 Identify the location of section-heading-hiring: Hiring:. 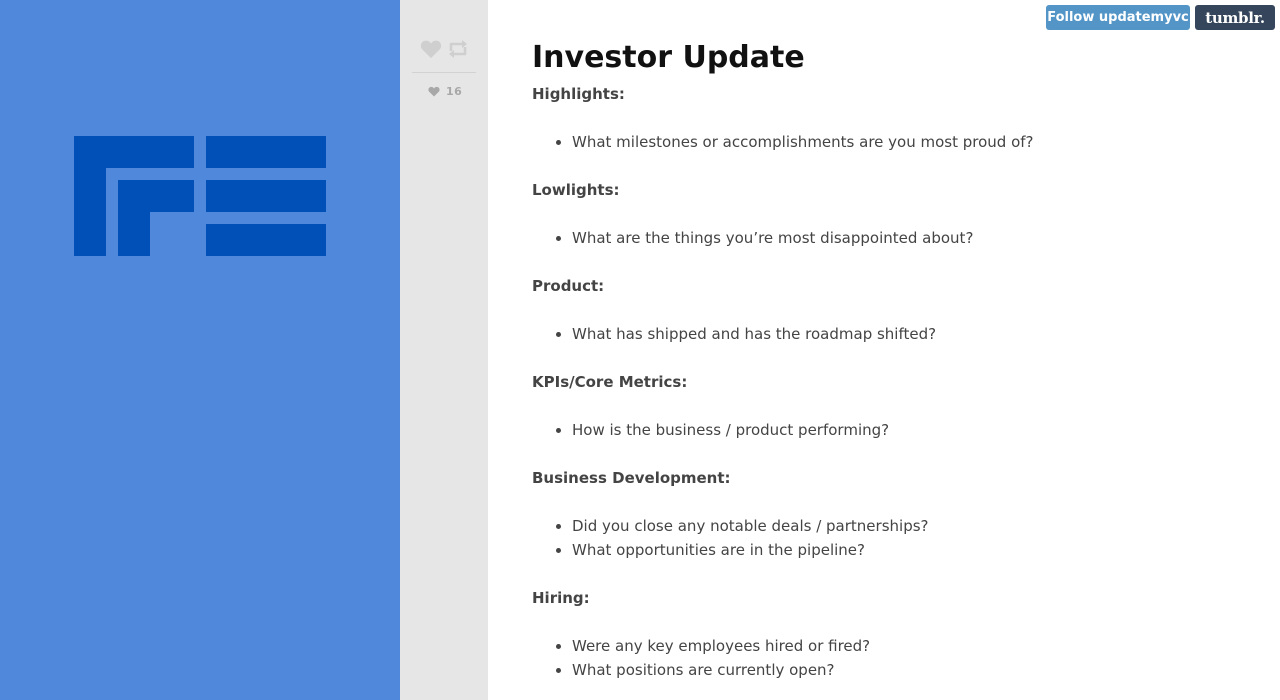
(561, 598).